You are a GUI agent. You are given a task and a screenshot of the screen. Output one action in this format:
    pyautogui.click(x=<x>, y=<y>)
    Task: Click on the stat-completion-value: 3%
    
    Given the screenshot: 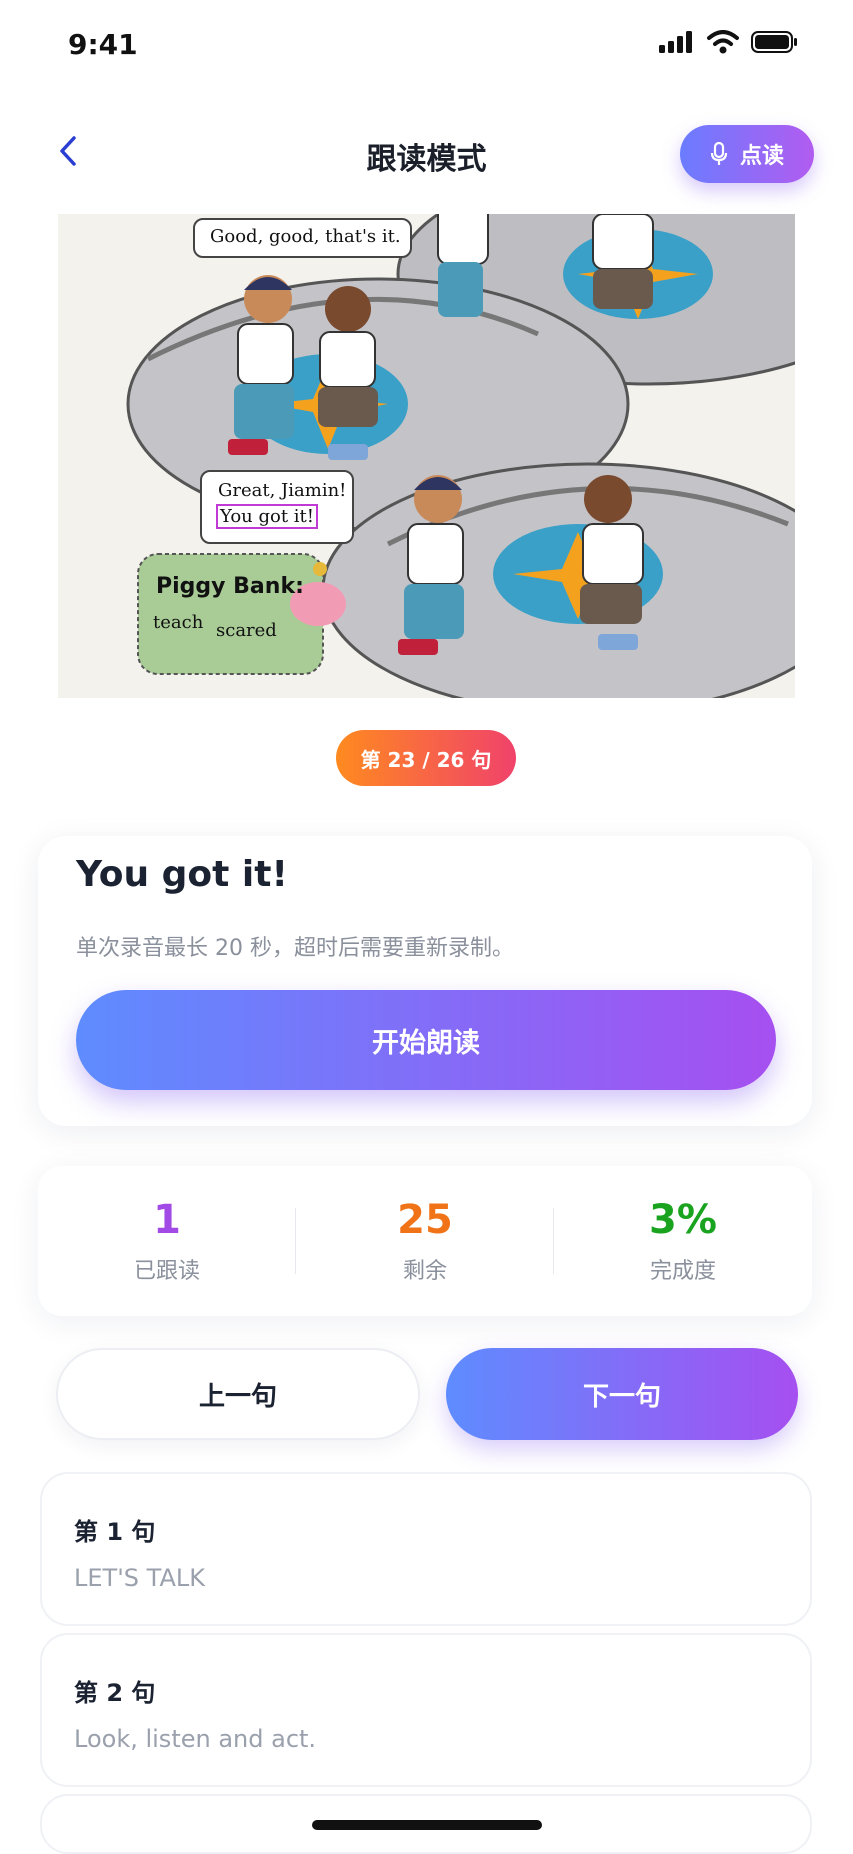 What is the action you would take?
    pyautogui.click(x=683, y=1220)
    